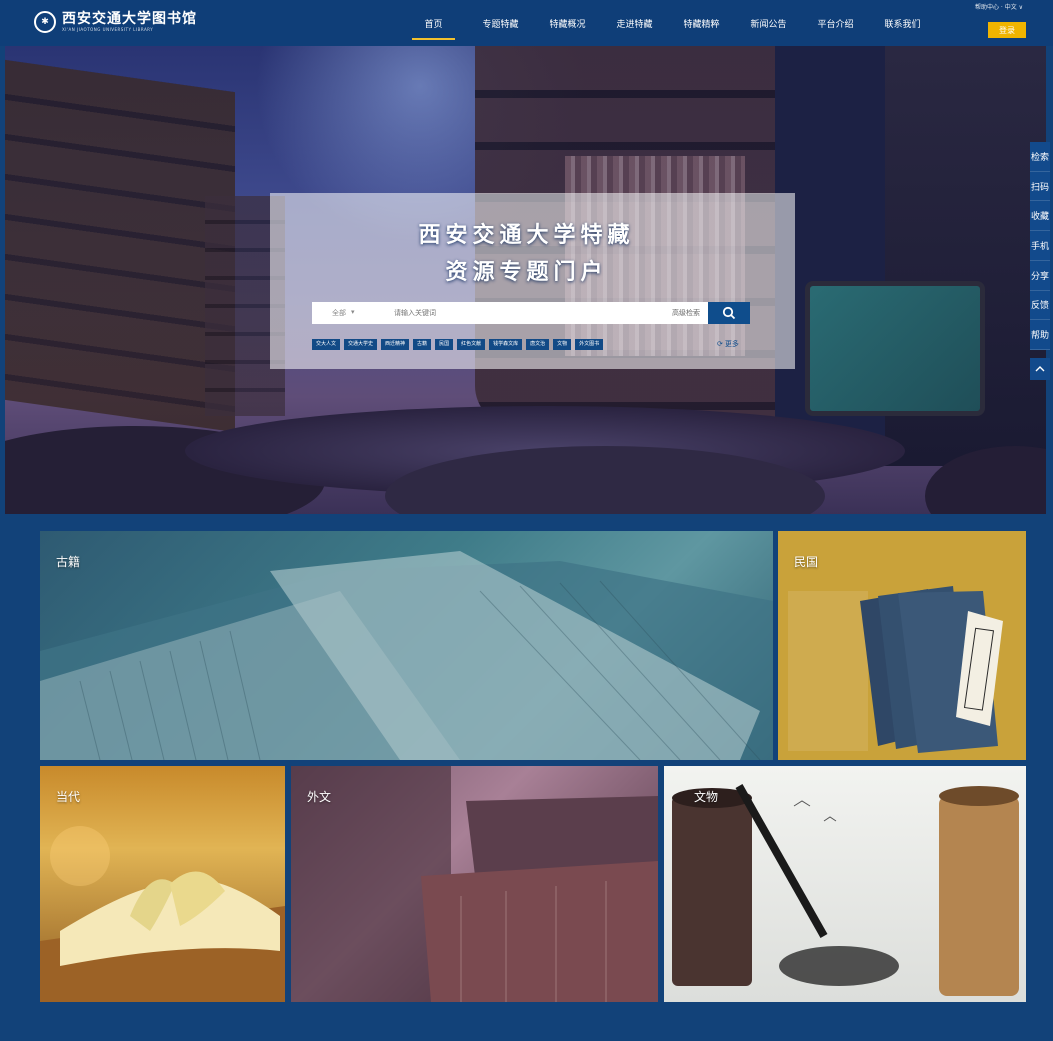 The height and width of the screenshot is (1041, 1053). What do you see at coordinates (500, 23) in the screenshot?
I see `nav-special-collections: 专题特藏` at bounding box center [500, 23].